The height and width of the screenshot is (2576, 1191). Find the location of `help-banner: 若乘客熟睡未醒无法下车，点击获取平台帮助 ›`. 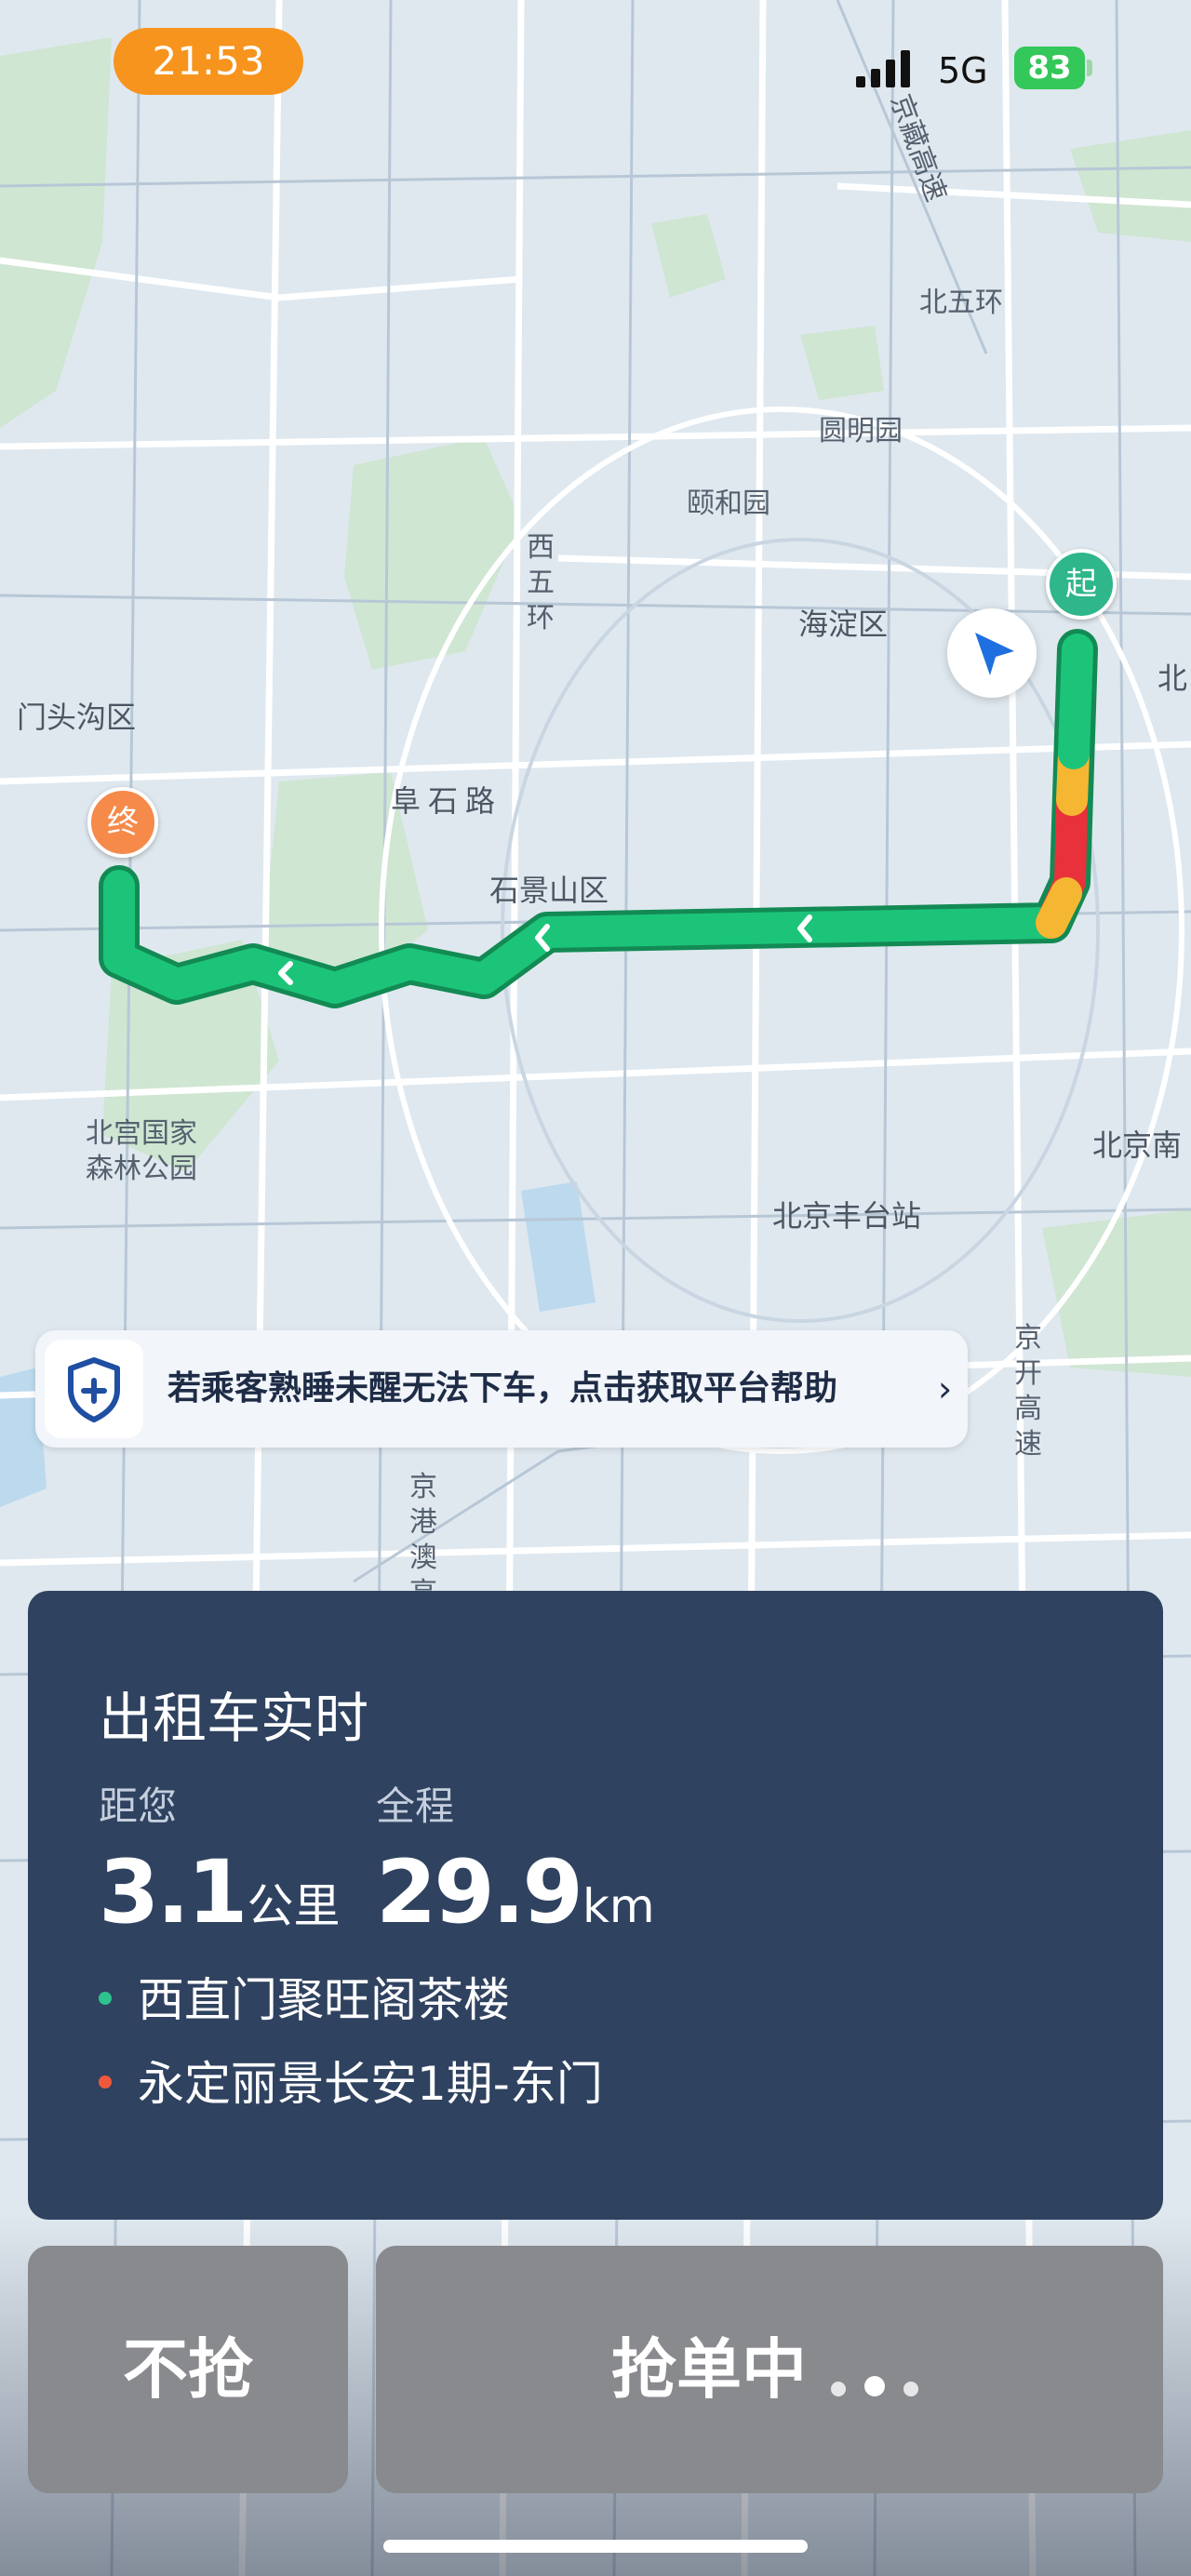

help-banner: 若乘客熟睡未醒无法下车，点击获取平台帮助 › is located at coordinates (501, 1389).